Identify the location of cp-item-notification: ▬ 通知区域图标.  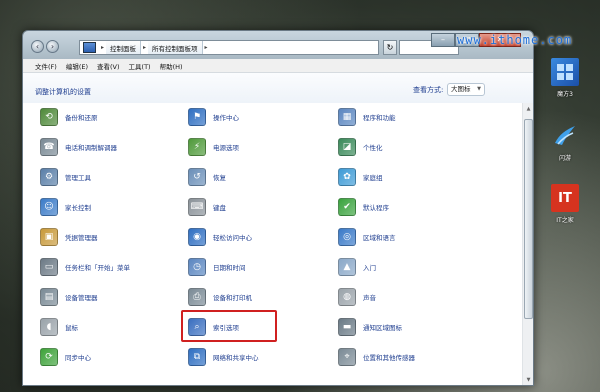
(370, 327).